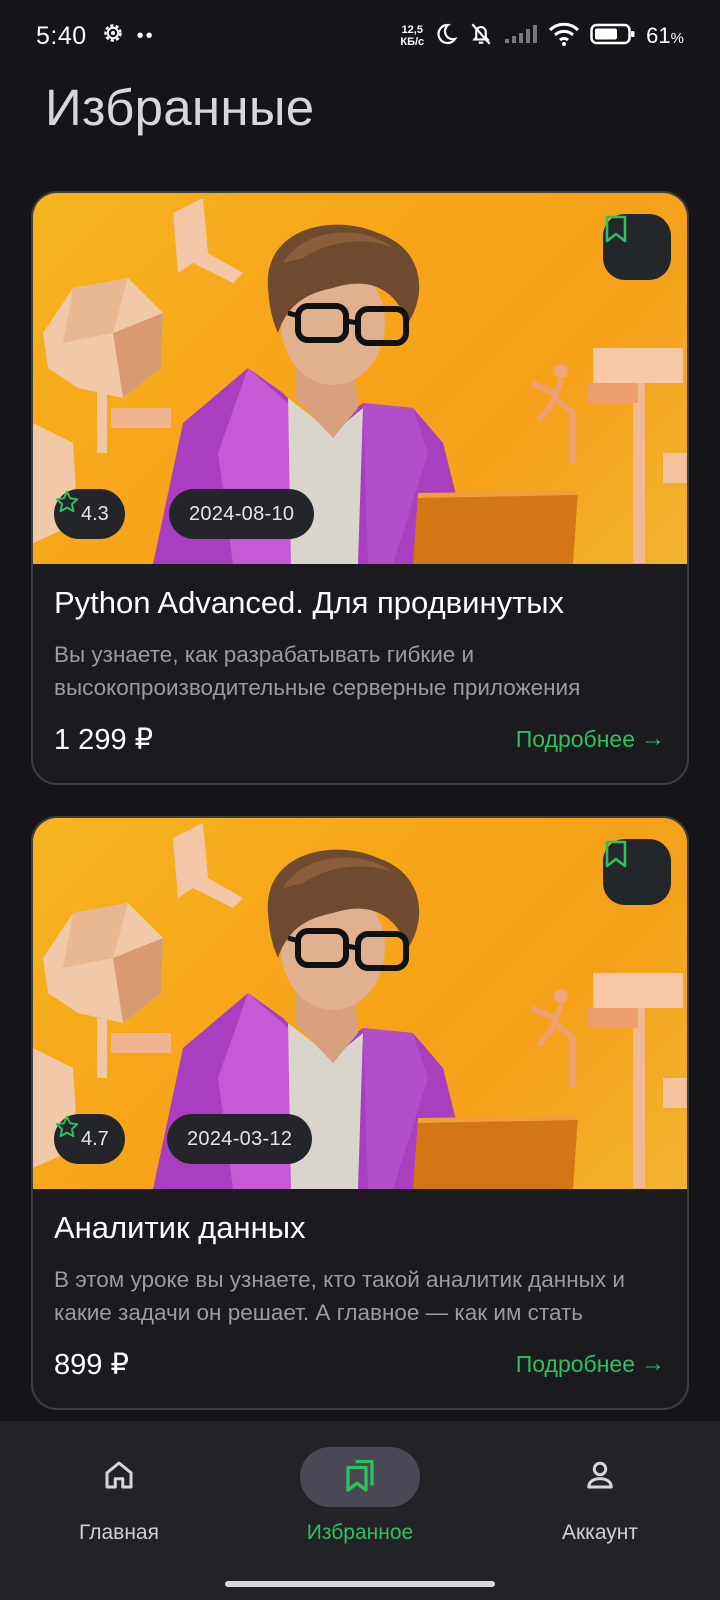  Describe the element at coordinates (360, 1584) in the screenshot. I see `home-indicator` at that location.